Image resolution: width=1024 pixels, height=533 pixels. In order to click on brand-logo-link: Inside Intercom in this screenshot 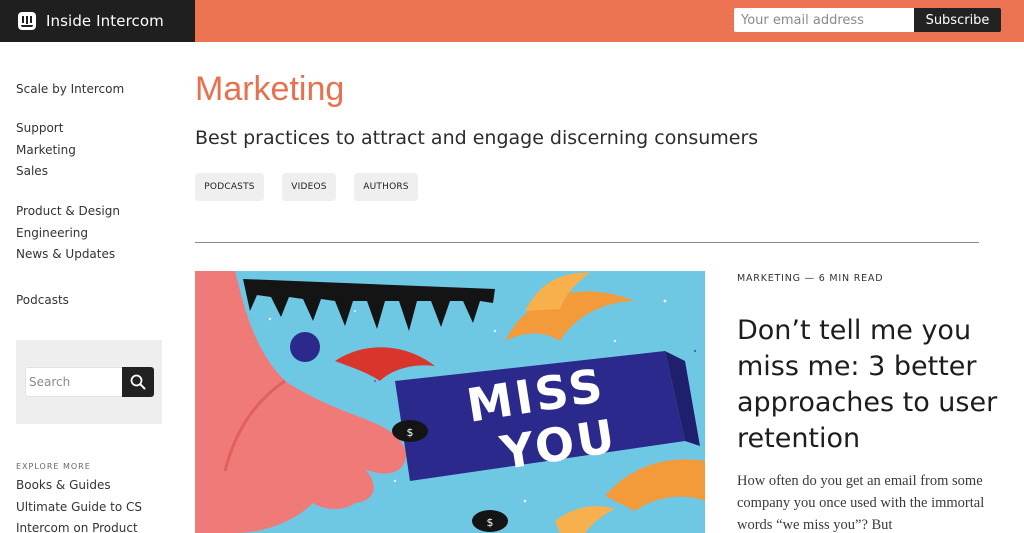, I will do `click(97, 21)`.